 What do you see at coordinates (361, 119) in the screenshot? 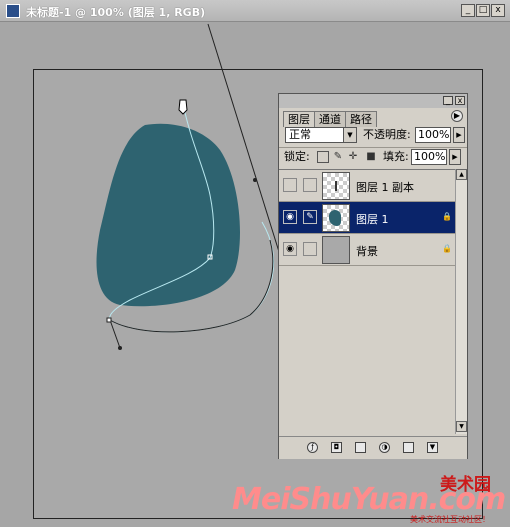
I see `tab-paths: 路径` at bounding box center [361, 119].